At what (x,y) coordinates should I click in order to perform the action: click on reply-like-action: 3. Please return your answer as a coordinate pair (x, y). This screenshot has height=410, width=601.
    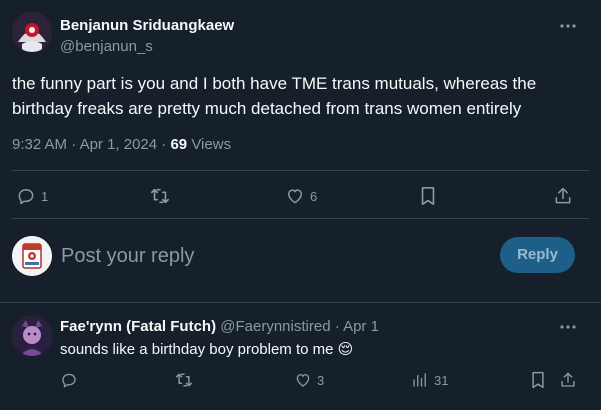
    Looking at the image, I should click on (309, 380).